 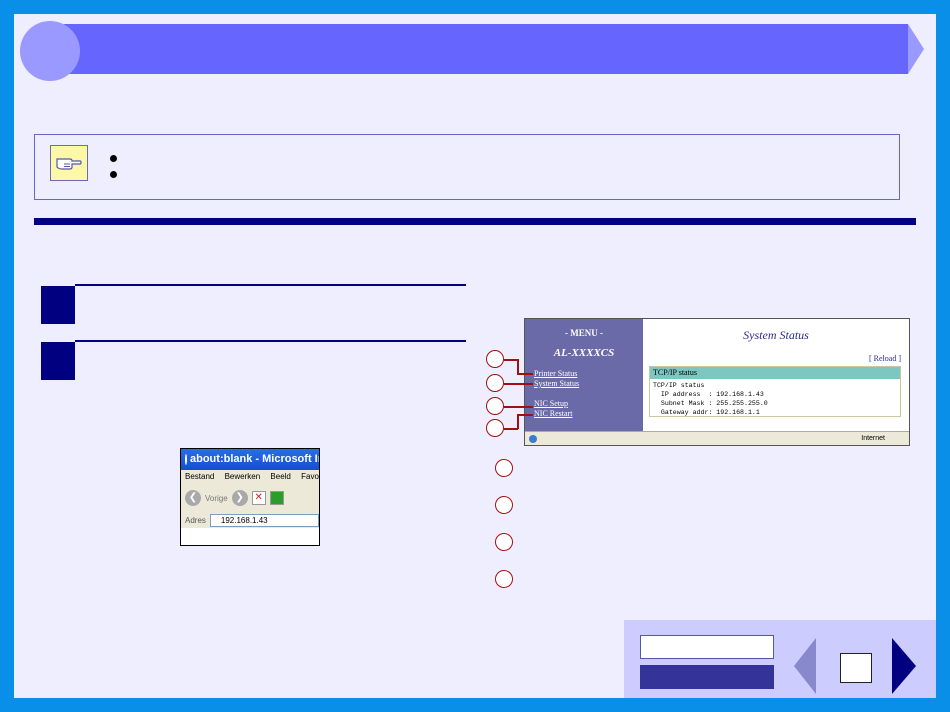 I want to click on browser-title: about:blank - Microsoft Inte, so click(x=255, y=459).